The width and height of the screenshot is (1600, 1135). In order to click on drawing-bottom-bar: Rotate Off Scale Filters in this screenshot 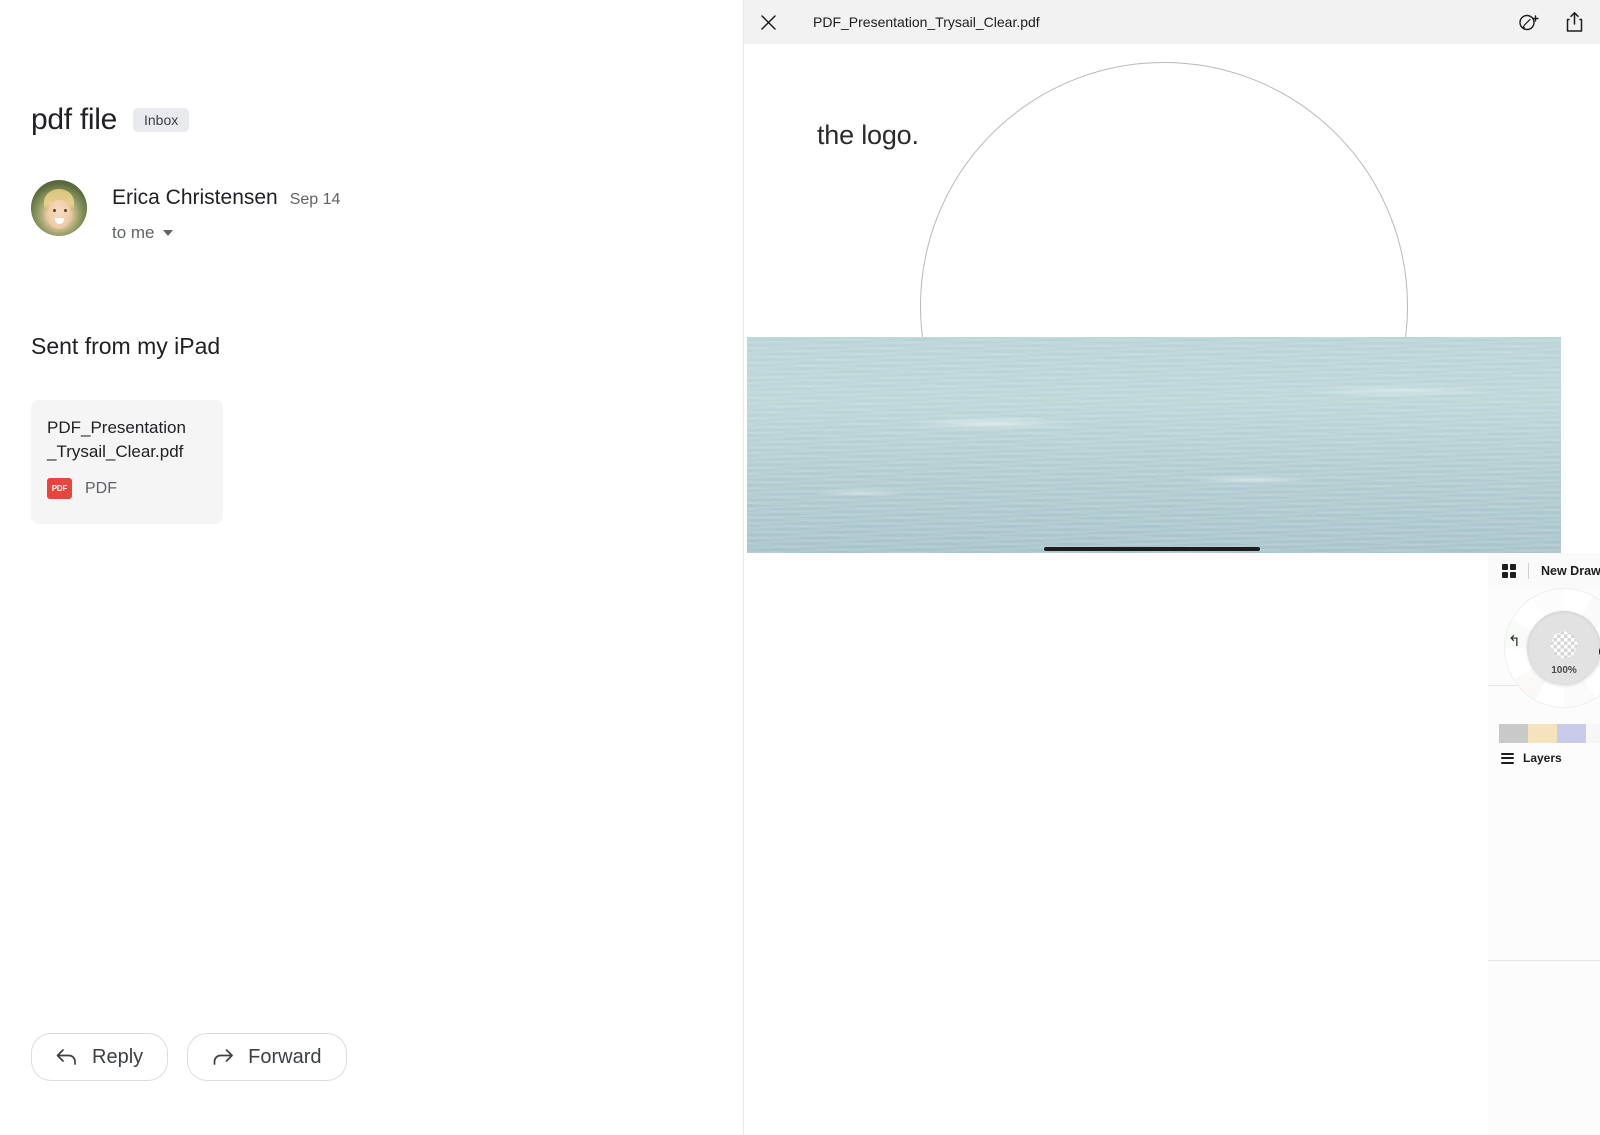, I will do `click(1544, 1113)`.